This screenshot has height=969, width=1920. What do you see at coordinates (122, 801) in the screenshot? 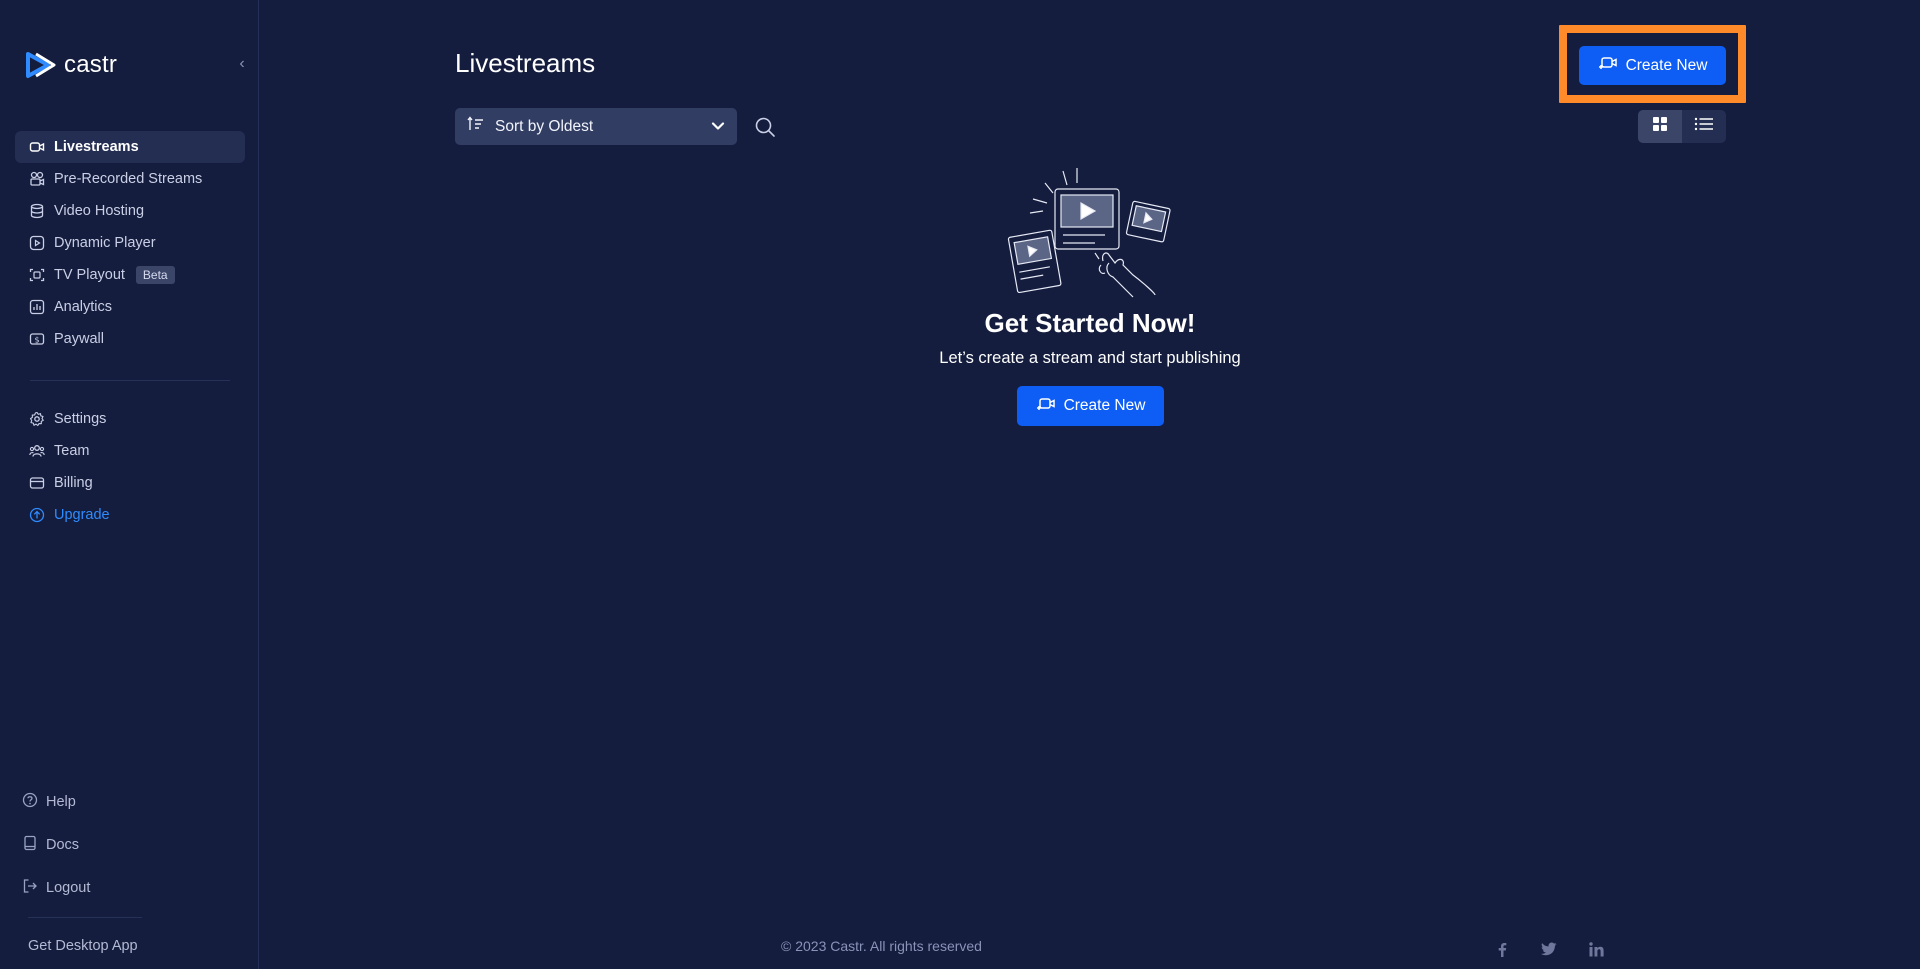
I see `sidebar-item-help: Help` at bounding box center [122, 801].